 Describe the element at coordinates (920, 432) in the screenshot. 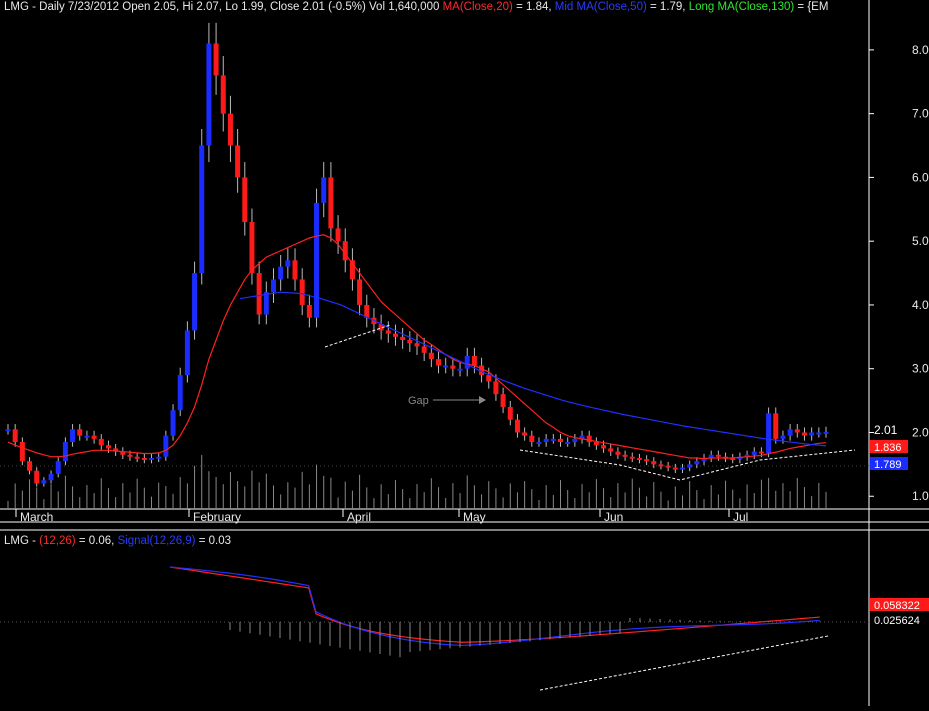

I see `y-tick-label-1: 2.0` at that location.